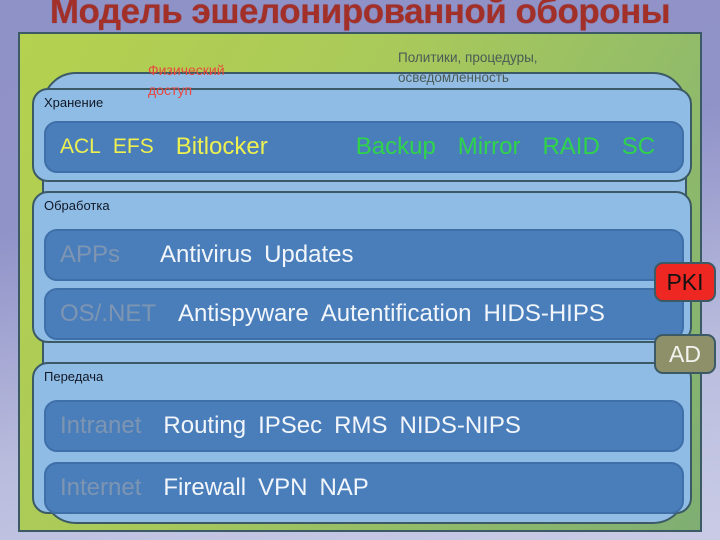 The height and width of the screenshot is (540, 720). I want to click on tech-item-apps: APPs, so click(90, 255).